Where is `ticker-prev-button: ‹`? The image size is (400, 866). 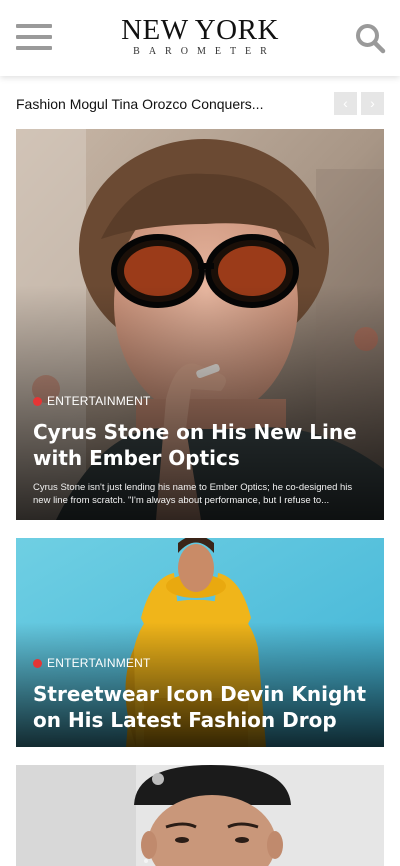 ticker-prev-button: ‹ is located at coordinates (345, 103).